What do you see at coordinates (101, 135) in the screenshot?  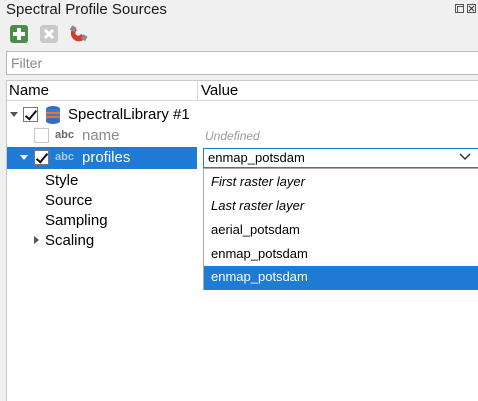 I see `name-field-label: name` at bounding box center [101, 135].